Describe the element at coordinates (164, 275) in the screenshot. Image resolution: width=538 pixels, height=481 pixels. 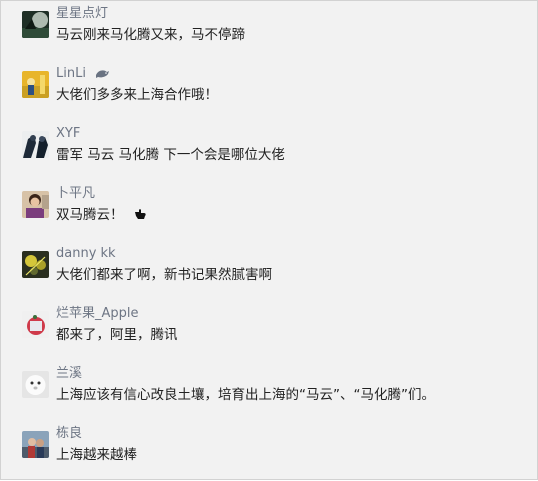
I see `comment-text: 大佬们都来了啊，新书记果然腻害啊` at that location.